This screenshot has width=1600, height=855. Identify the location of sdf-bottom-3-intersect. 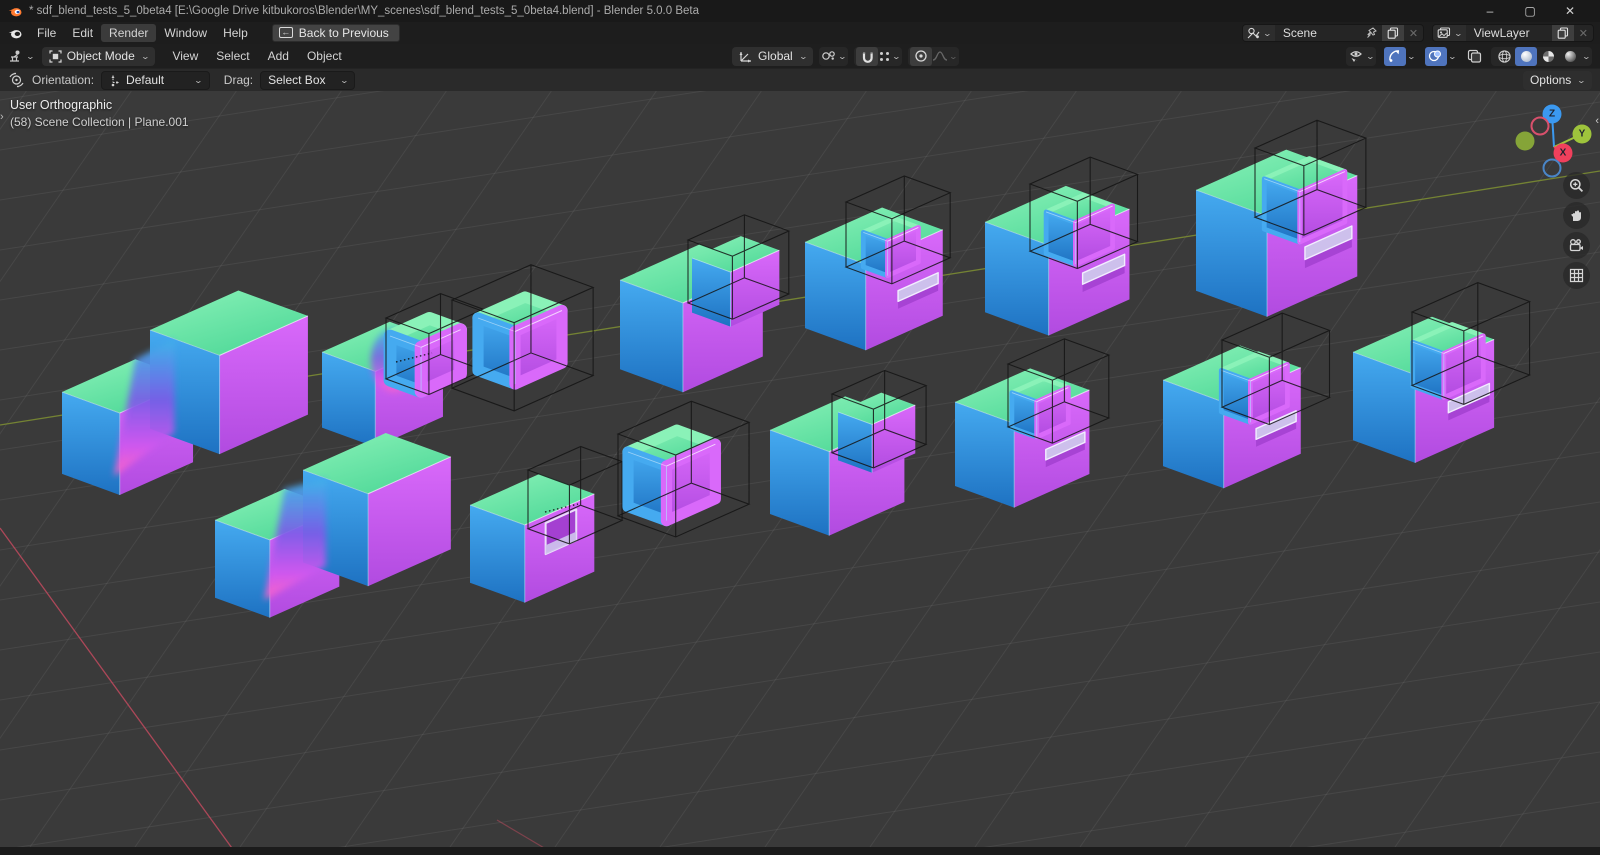
(683, 469).